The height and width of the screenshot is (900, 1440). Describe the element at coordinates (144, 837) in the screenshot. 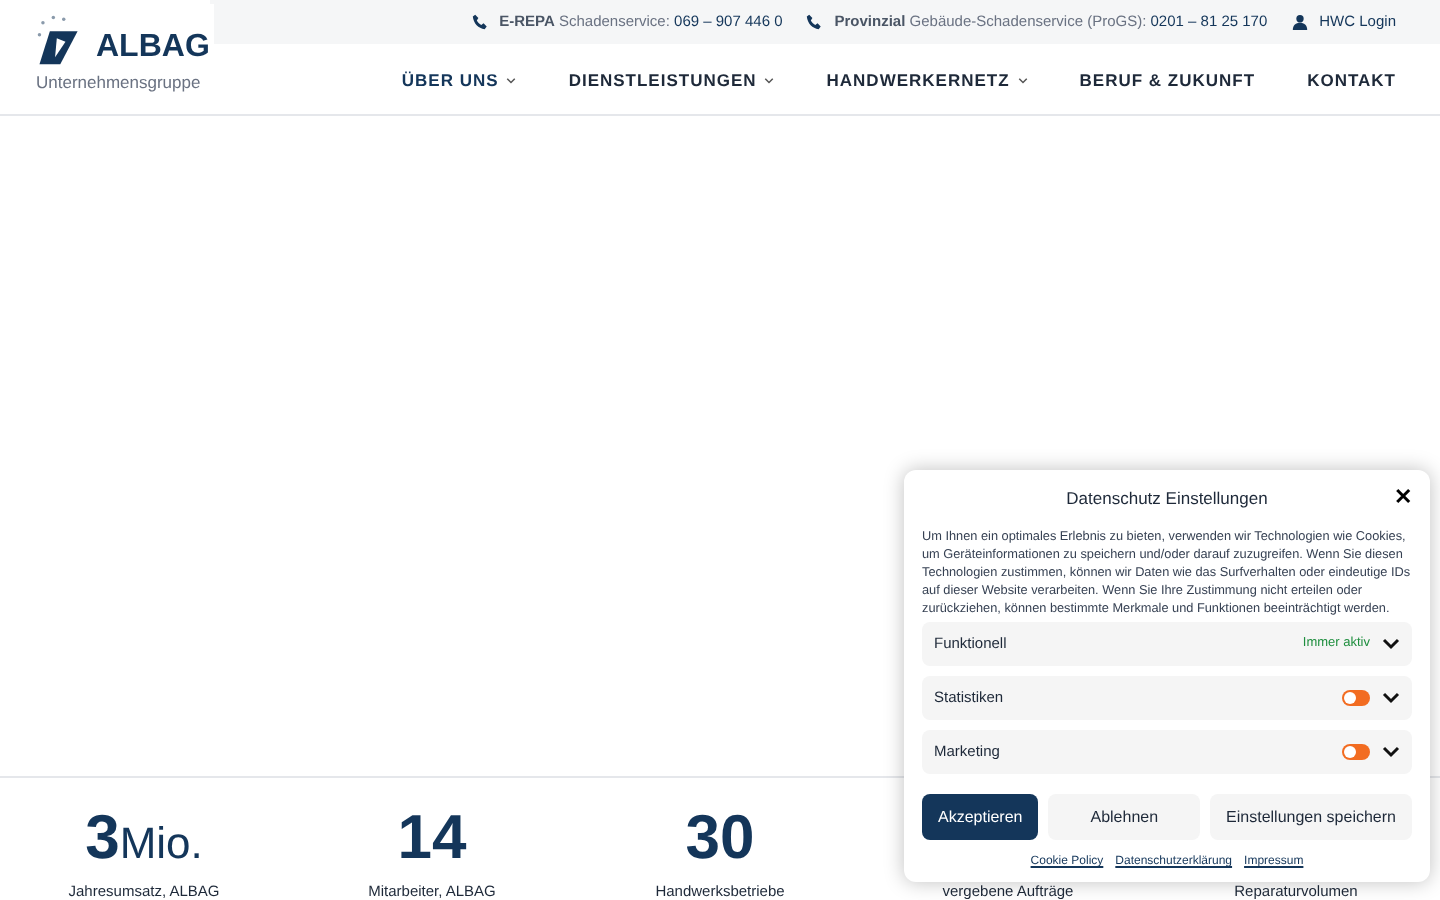

I see `stat-number: 3Mio.` at that location.